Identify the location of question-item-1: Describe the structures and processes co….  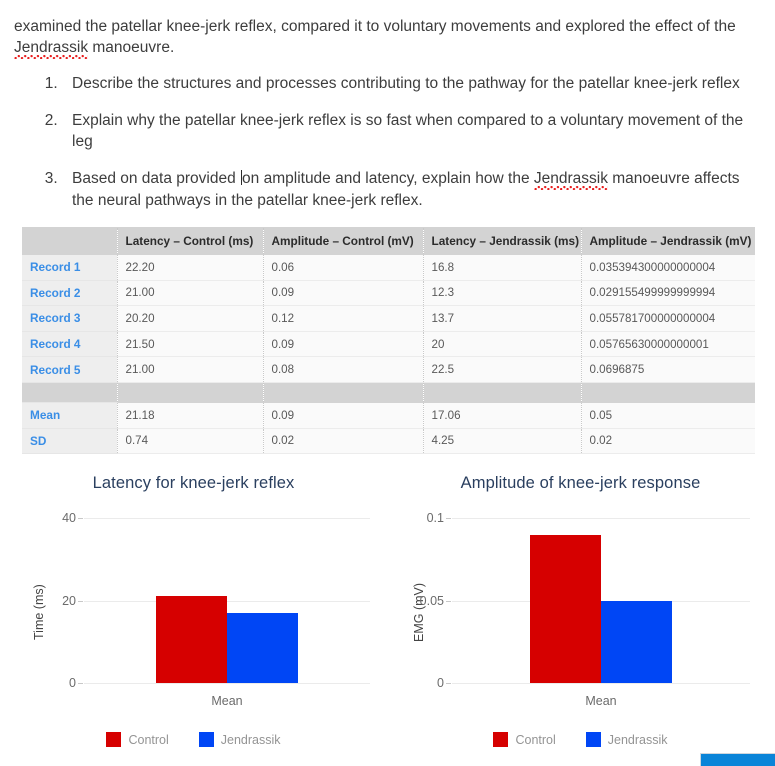
(409, 83).